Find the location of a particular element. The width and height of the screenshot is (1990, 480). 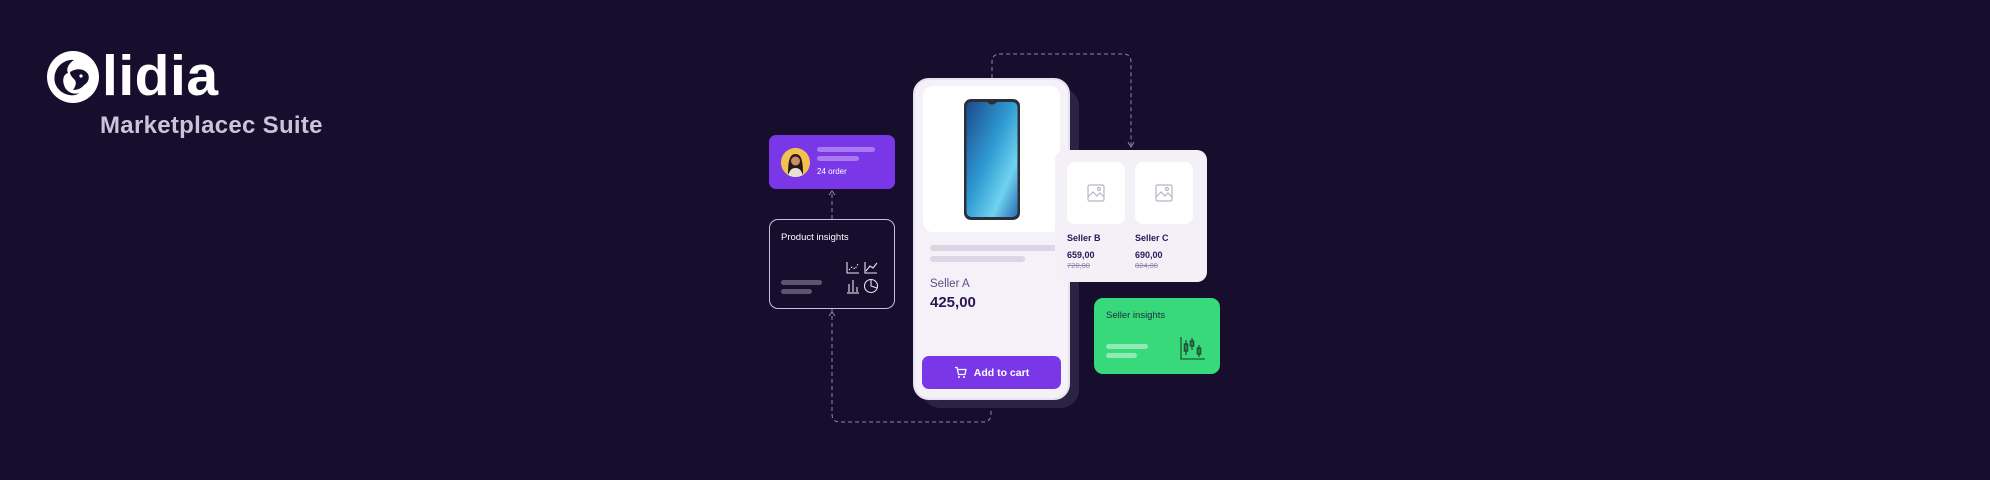

brand: lidia Marketplacec Suite is located at coordinates (184, 91).